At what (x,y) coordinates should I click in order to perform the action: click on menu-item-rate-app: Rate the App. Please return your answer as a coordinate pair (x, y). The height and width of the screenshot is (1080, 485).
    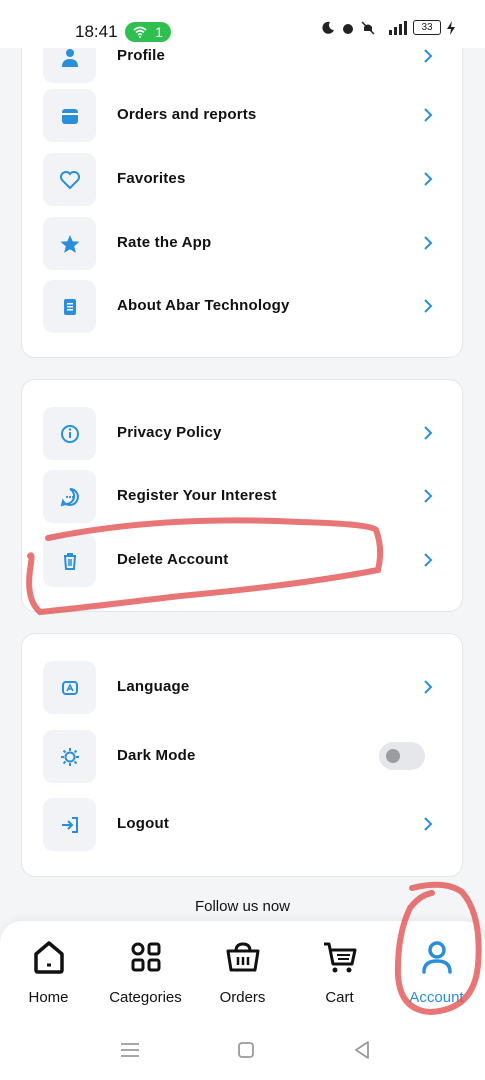
    Looking at the image, I should click on (242, 249).